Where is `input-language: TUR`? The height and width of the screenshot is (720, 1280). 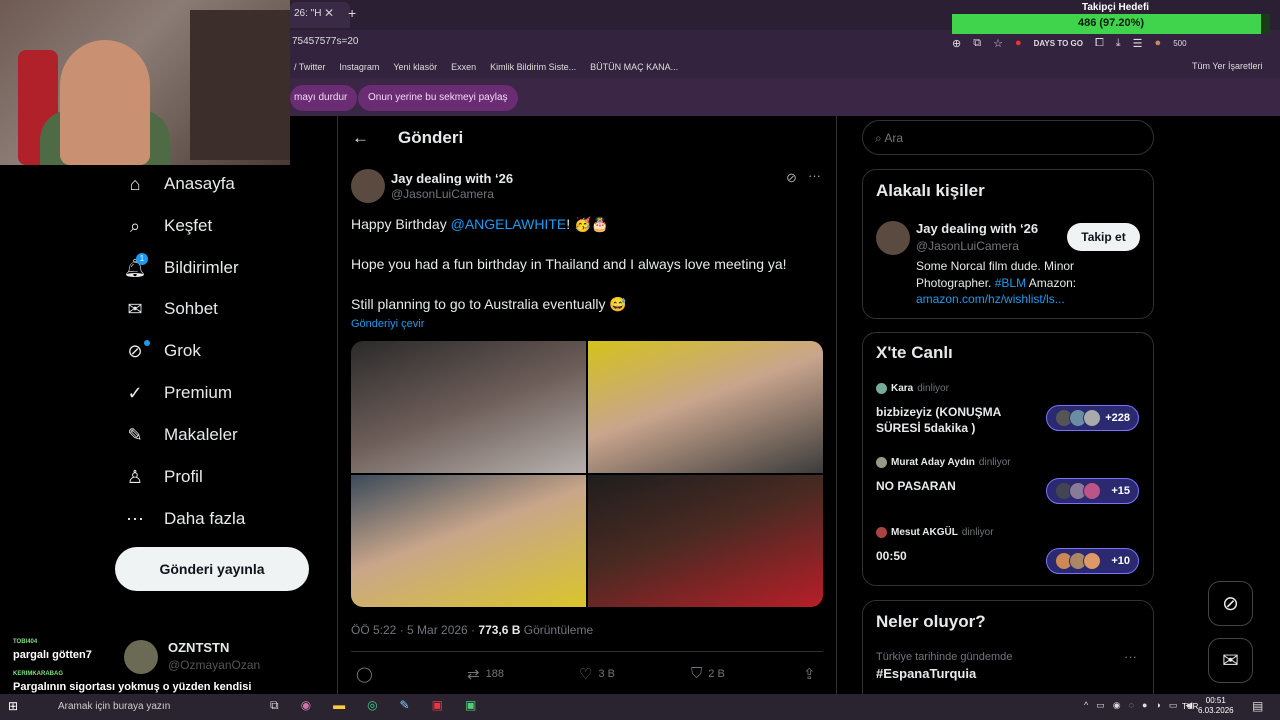 input-language: TUR is located at coordinates (1190, 706).